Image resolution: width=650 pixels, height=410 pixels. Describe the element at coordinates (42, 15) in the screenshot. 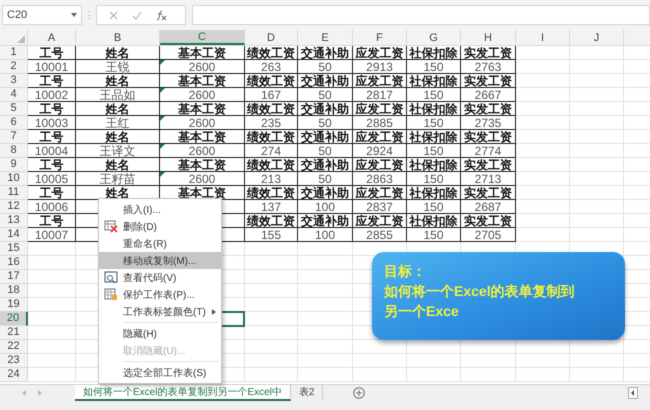

I see `name-box: C20` at that location.